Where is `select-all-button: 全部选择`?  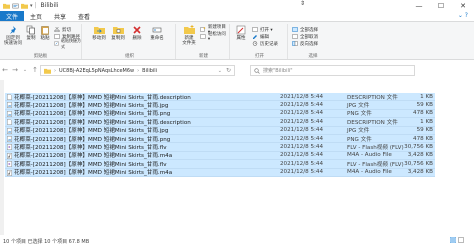 select-all-button: 全部选择 is located at coordinates (305, 29).